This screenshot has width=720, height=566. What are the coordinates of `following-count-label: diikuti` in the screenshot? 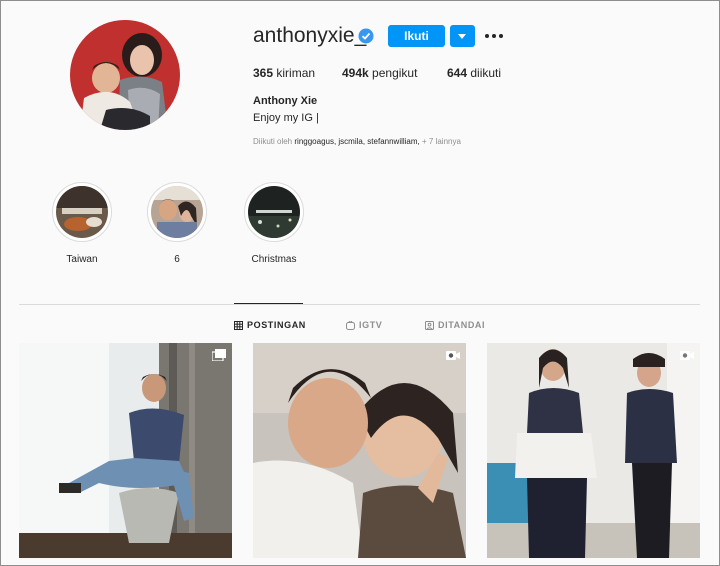 It's located at (486, 73).